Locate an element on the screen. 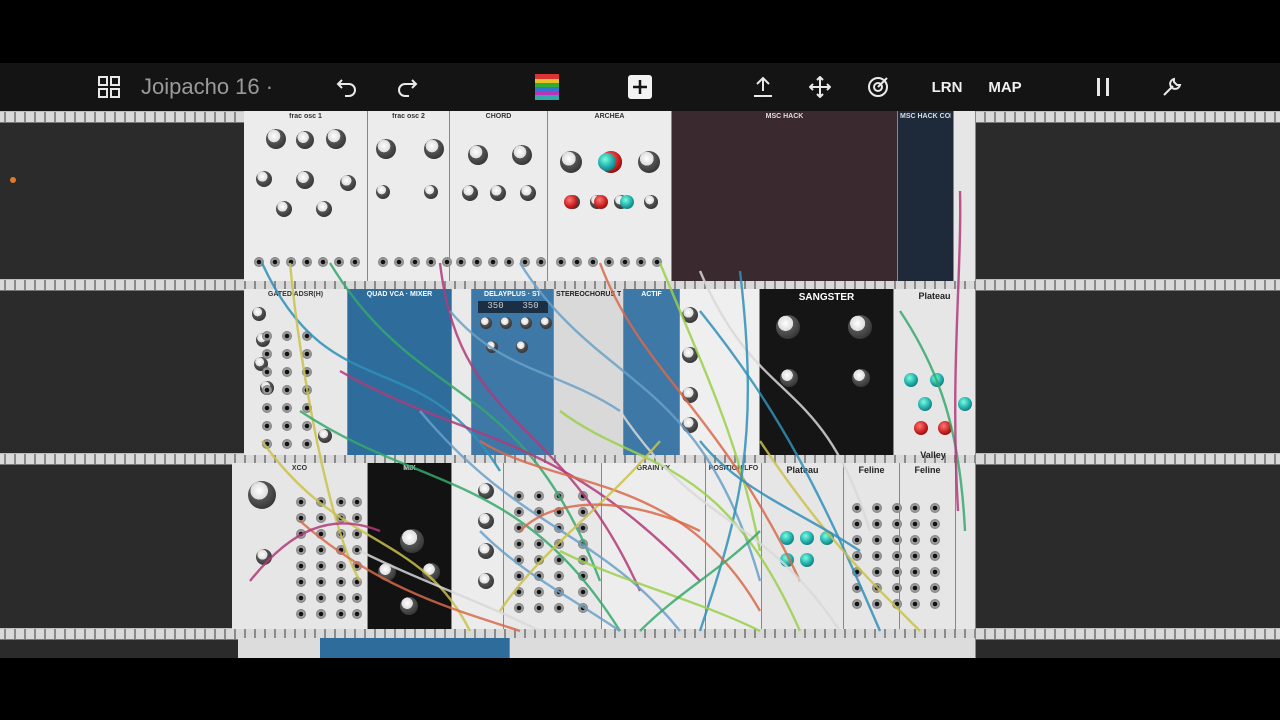 Image resolution: width=1280 pixels, height=720 pixels. plus-icon is located at coordinates (640, 87).